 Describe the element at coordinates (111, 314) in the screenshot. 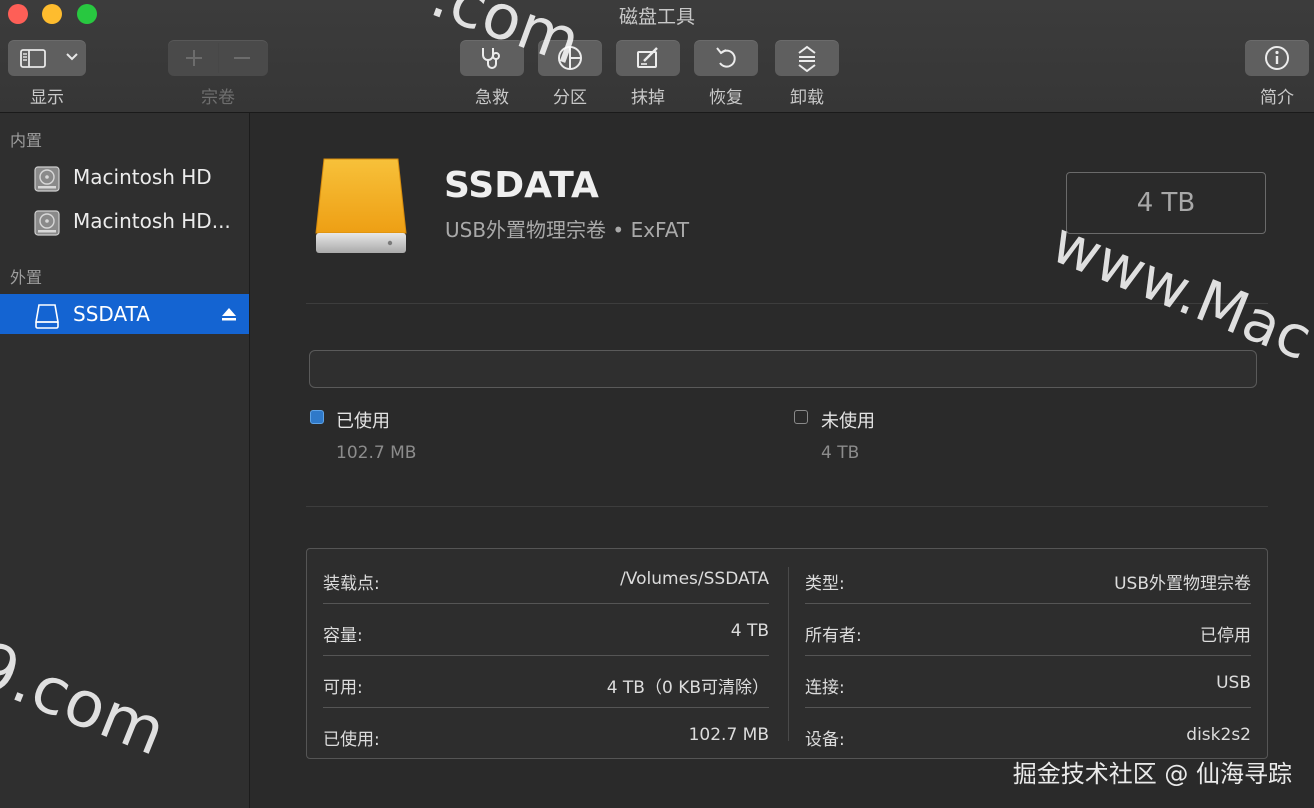

I see `sidebar-item-label: SSDATA` at that location.